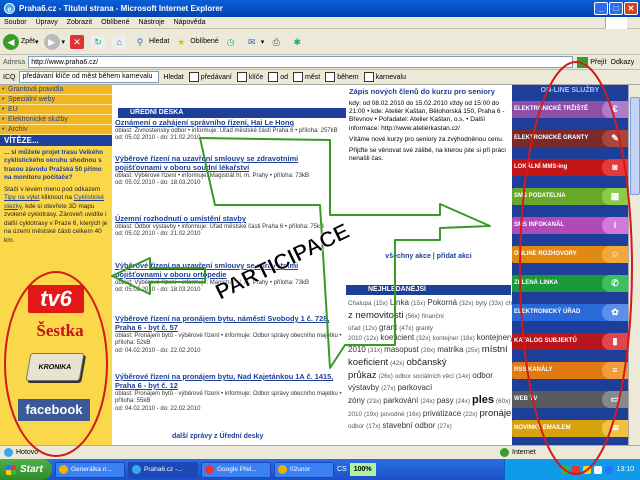 Image resolution: width=640 pixels, height=480 pixels. What do you see at coordinates (9, 77) in the screenshot?
I see `icq-label: ICQ` at bounding box center [9, 77].